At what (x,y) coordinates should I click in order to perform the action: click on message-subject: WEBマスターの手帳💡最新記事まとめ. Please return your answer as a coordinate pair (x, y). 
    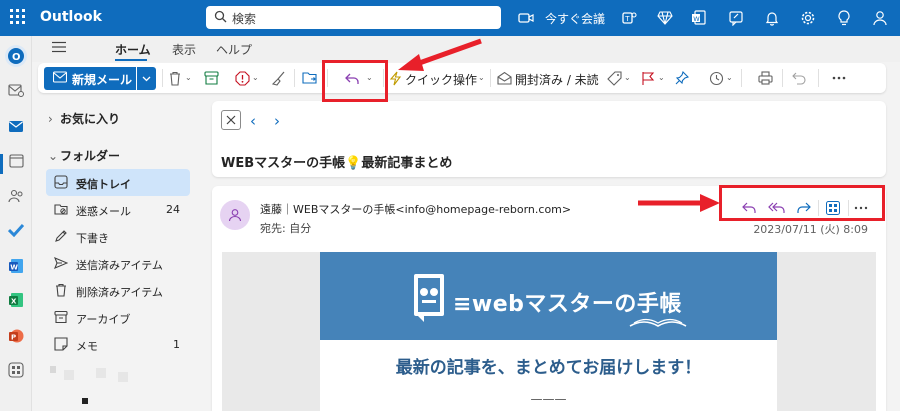
    Looking at the image, I should click on (337, 163).